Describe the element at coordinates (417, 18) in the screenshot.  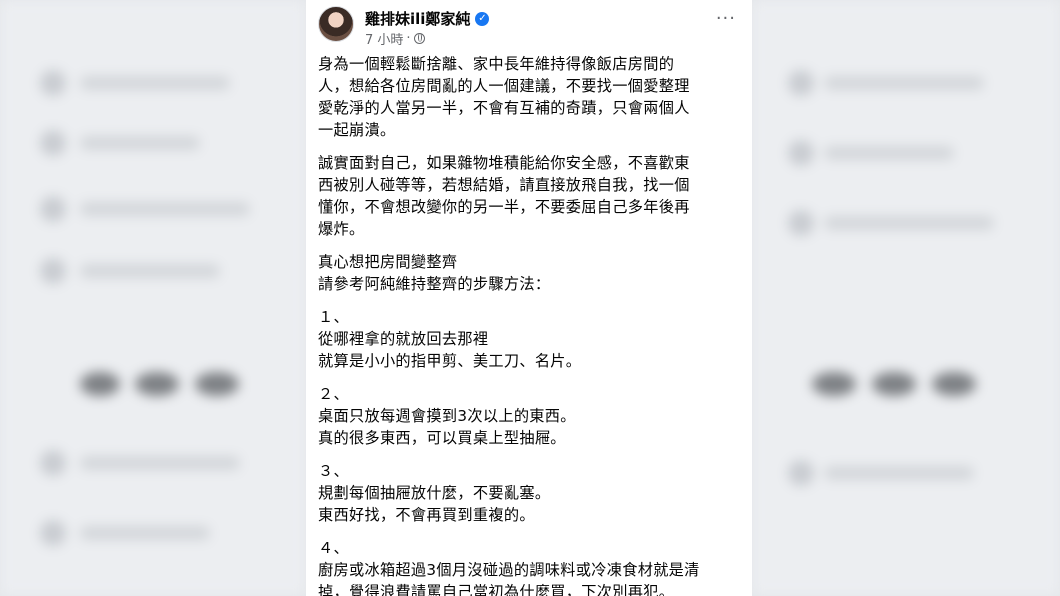
I see `author-name: 雞排妹ili鄭家純` at that location.